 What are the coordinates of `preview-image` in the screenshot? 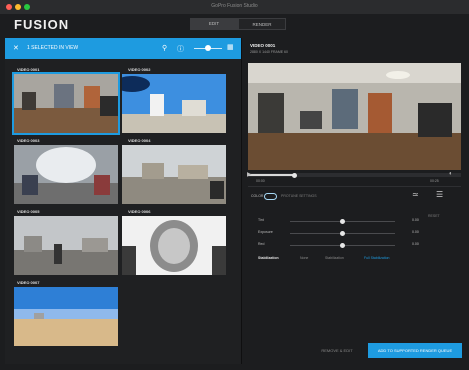 It's located at (354, 116).